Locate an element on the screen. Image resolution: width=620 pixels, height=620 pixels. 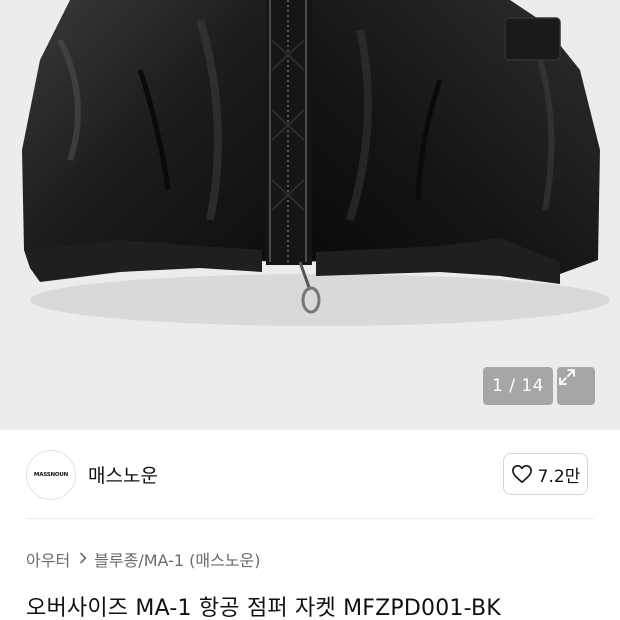
product-title: 오버사이즈 MA-1 항공 점퍼 자켓 MFZPD001-BK is located at coordinates (263, 608).